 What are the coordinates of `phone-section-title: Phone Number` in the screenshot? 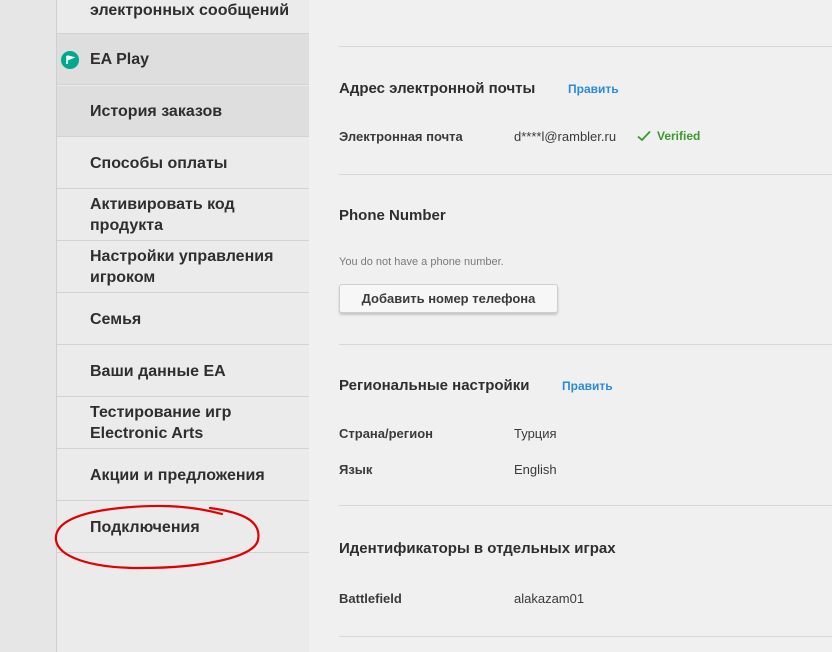 It's located at (392, 215).